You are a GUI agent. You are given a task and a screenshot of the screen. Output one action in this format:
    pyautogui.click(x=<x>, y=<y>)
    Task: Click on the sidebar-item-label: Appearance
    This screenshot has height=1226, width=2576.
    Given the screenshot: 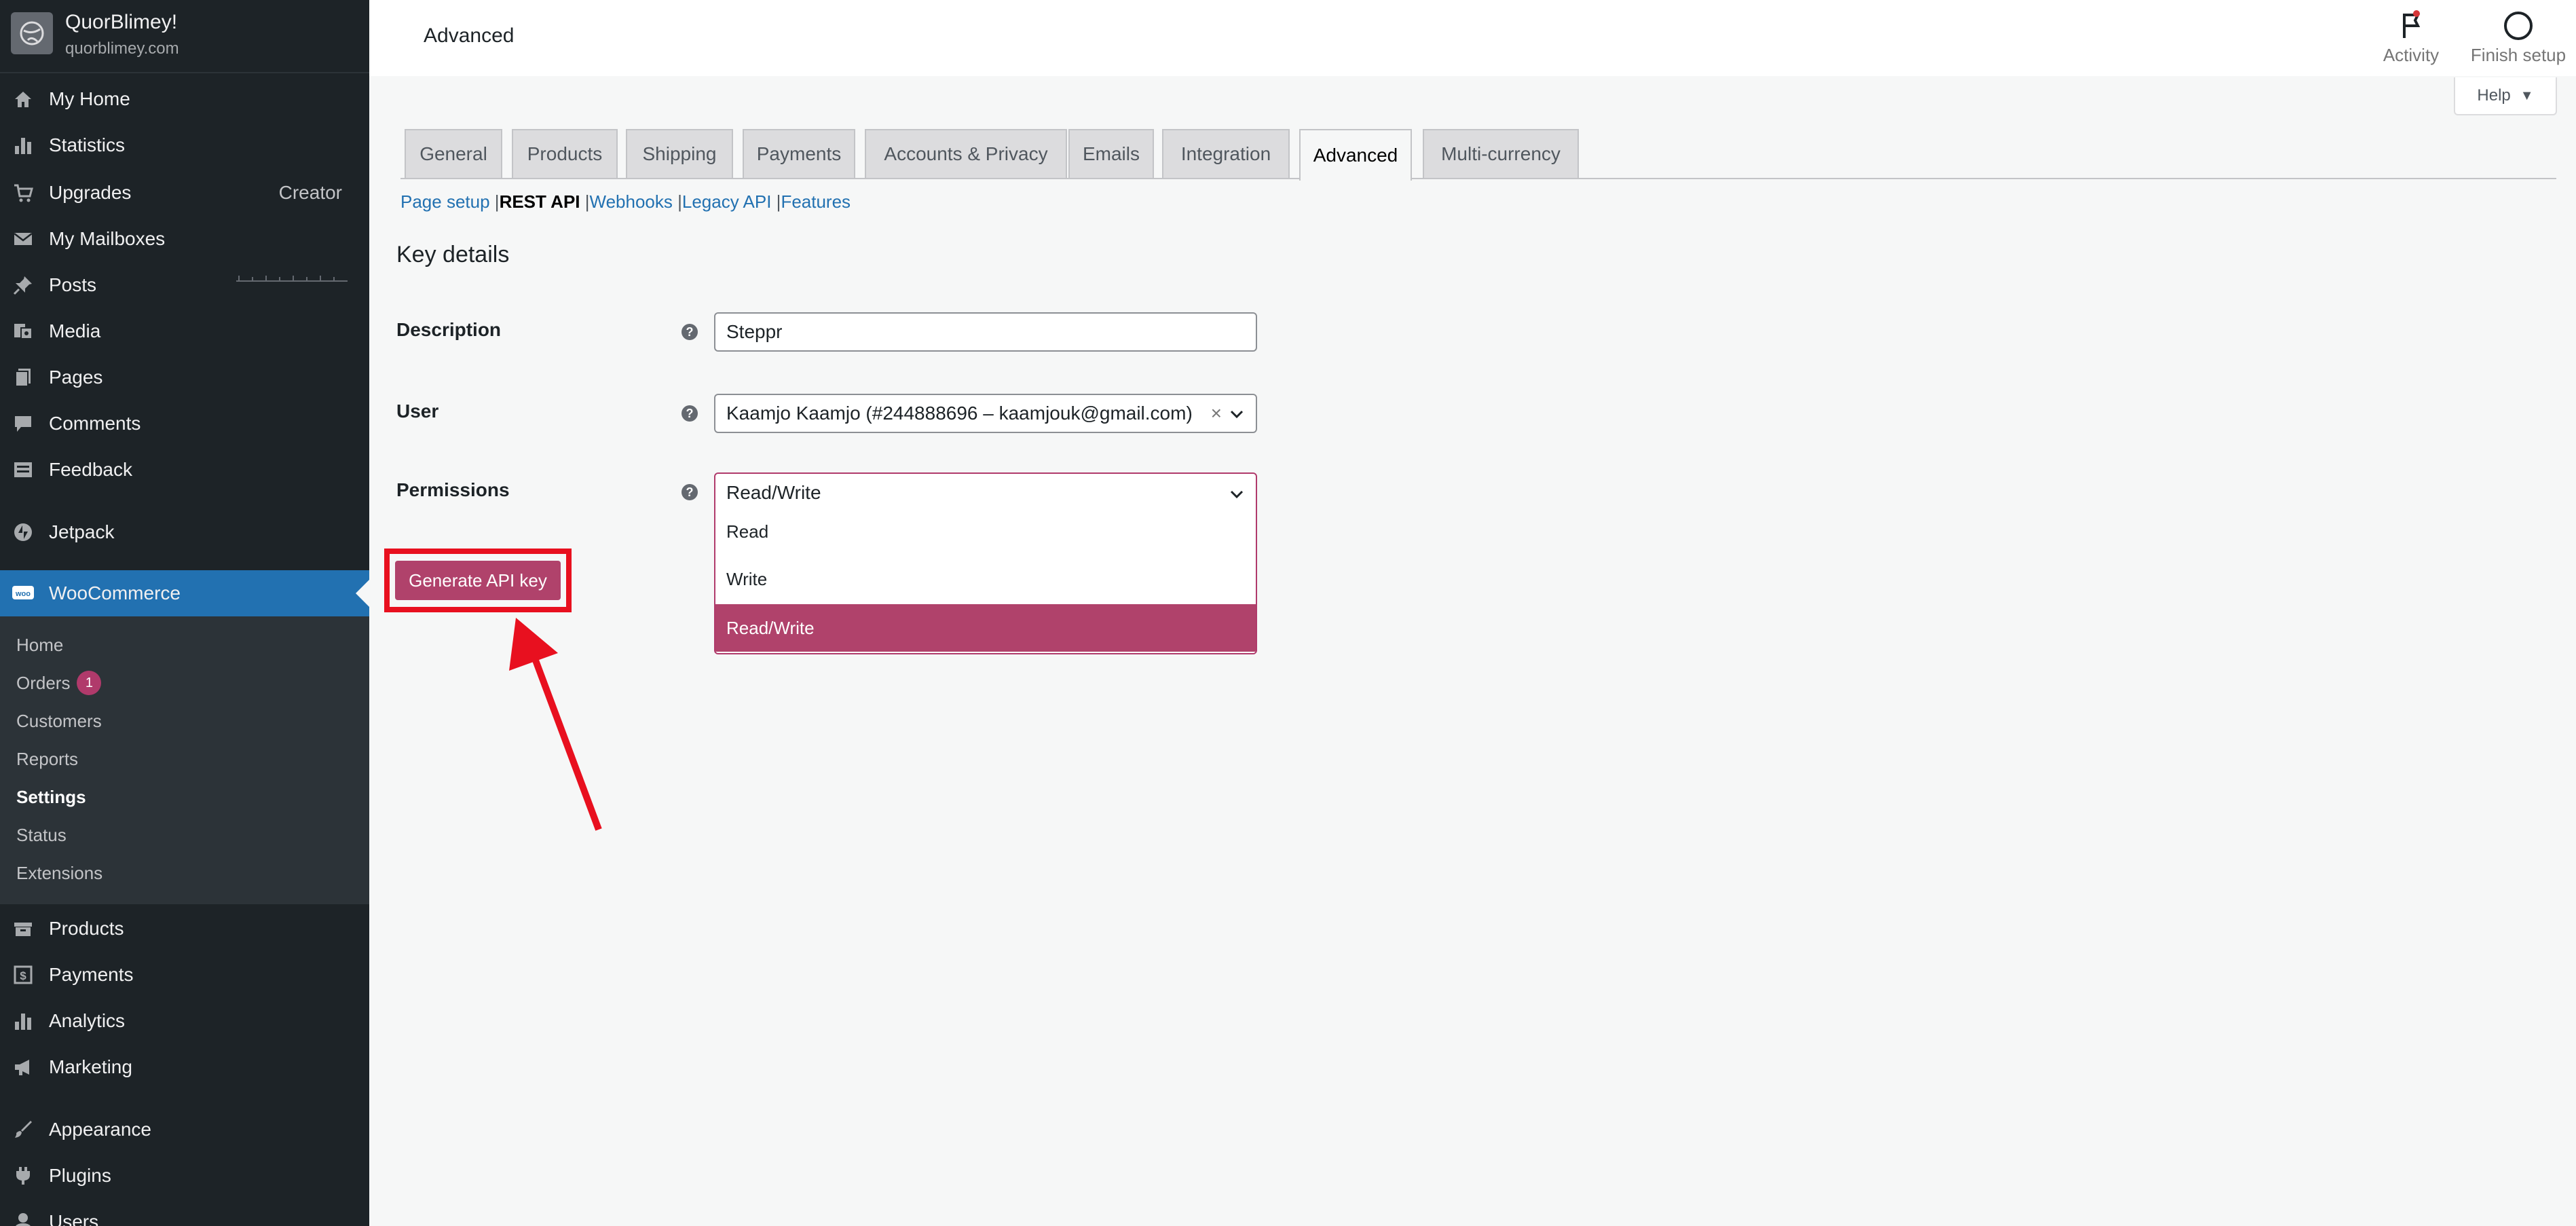 What is the action you would take?
    pyautogui.click(x=101, y=1129)
    